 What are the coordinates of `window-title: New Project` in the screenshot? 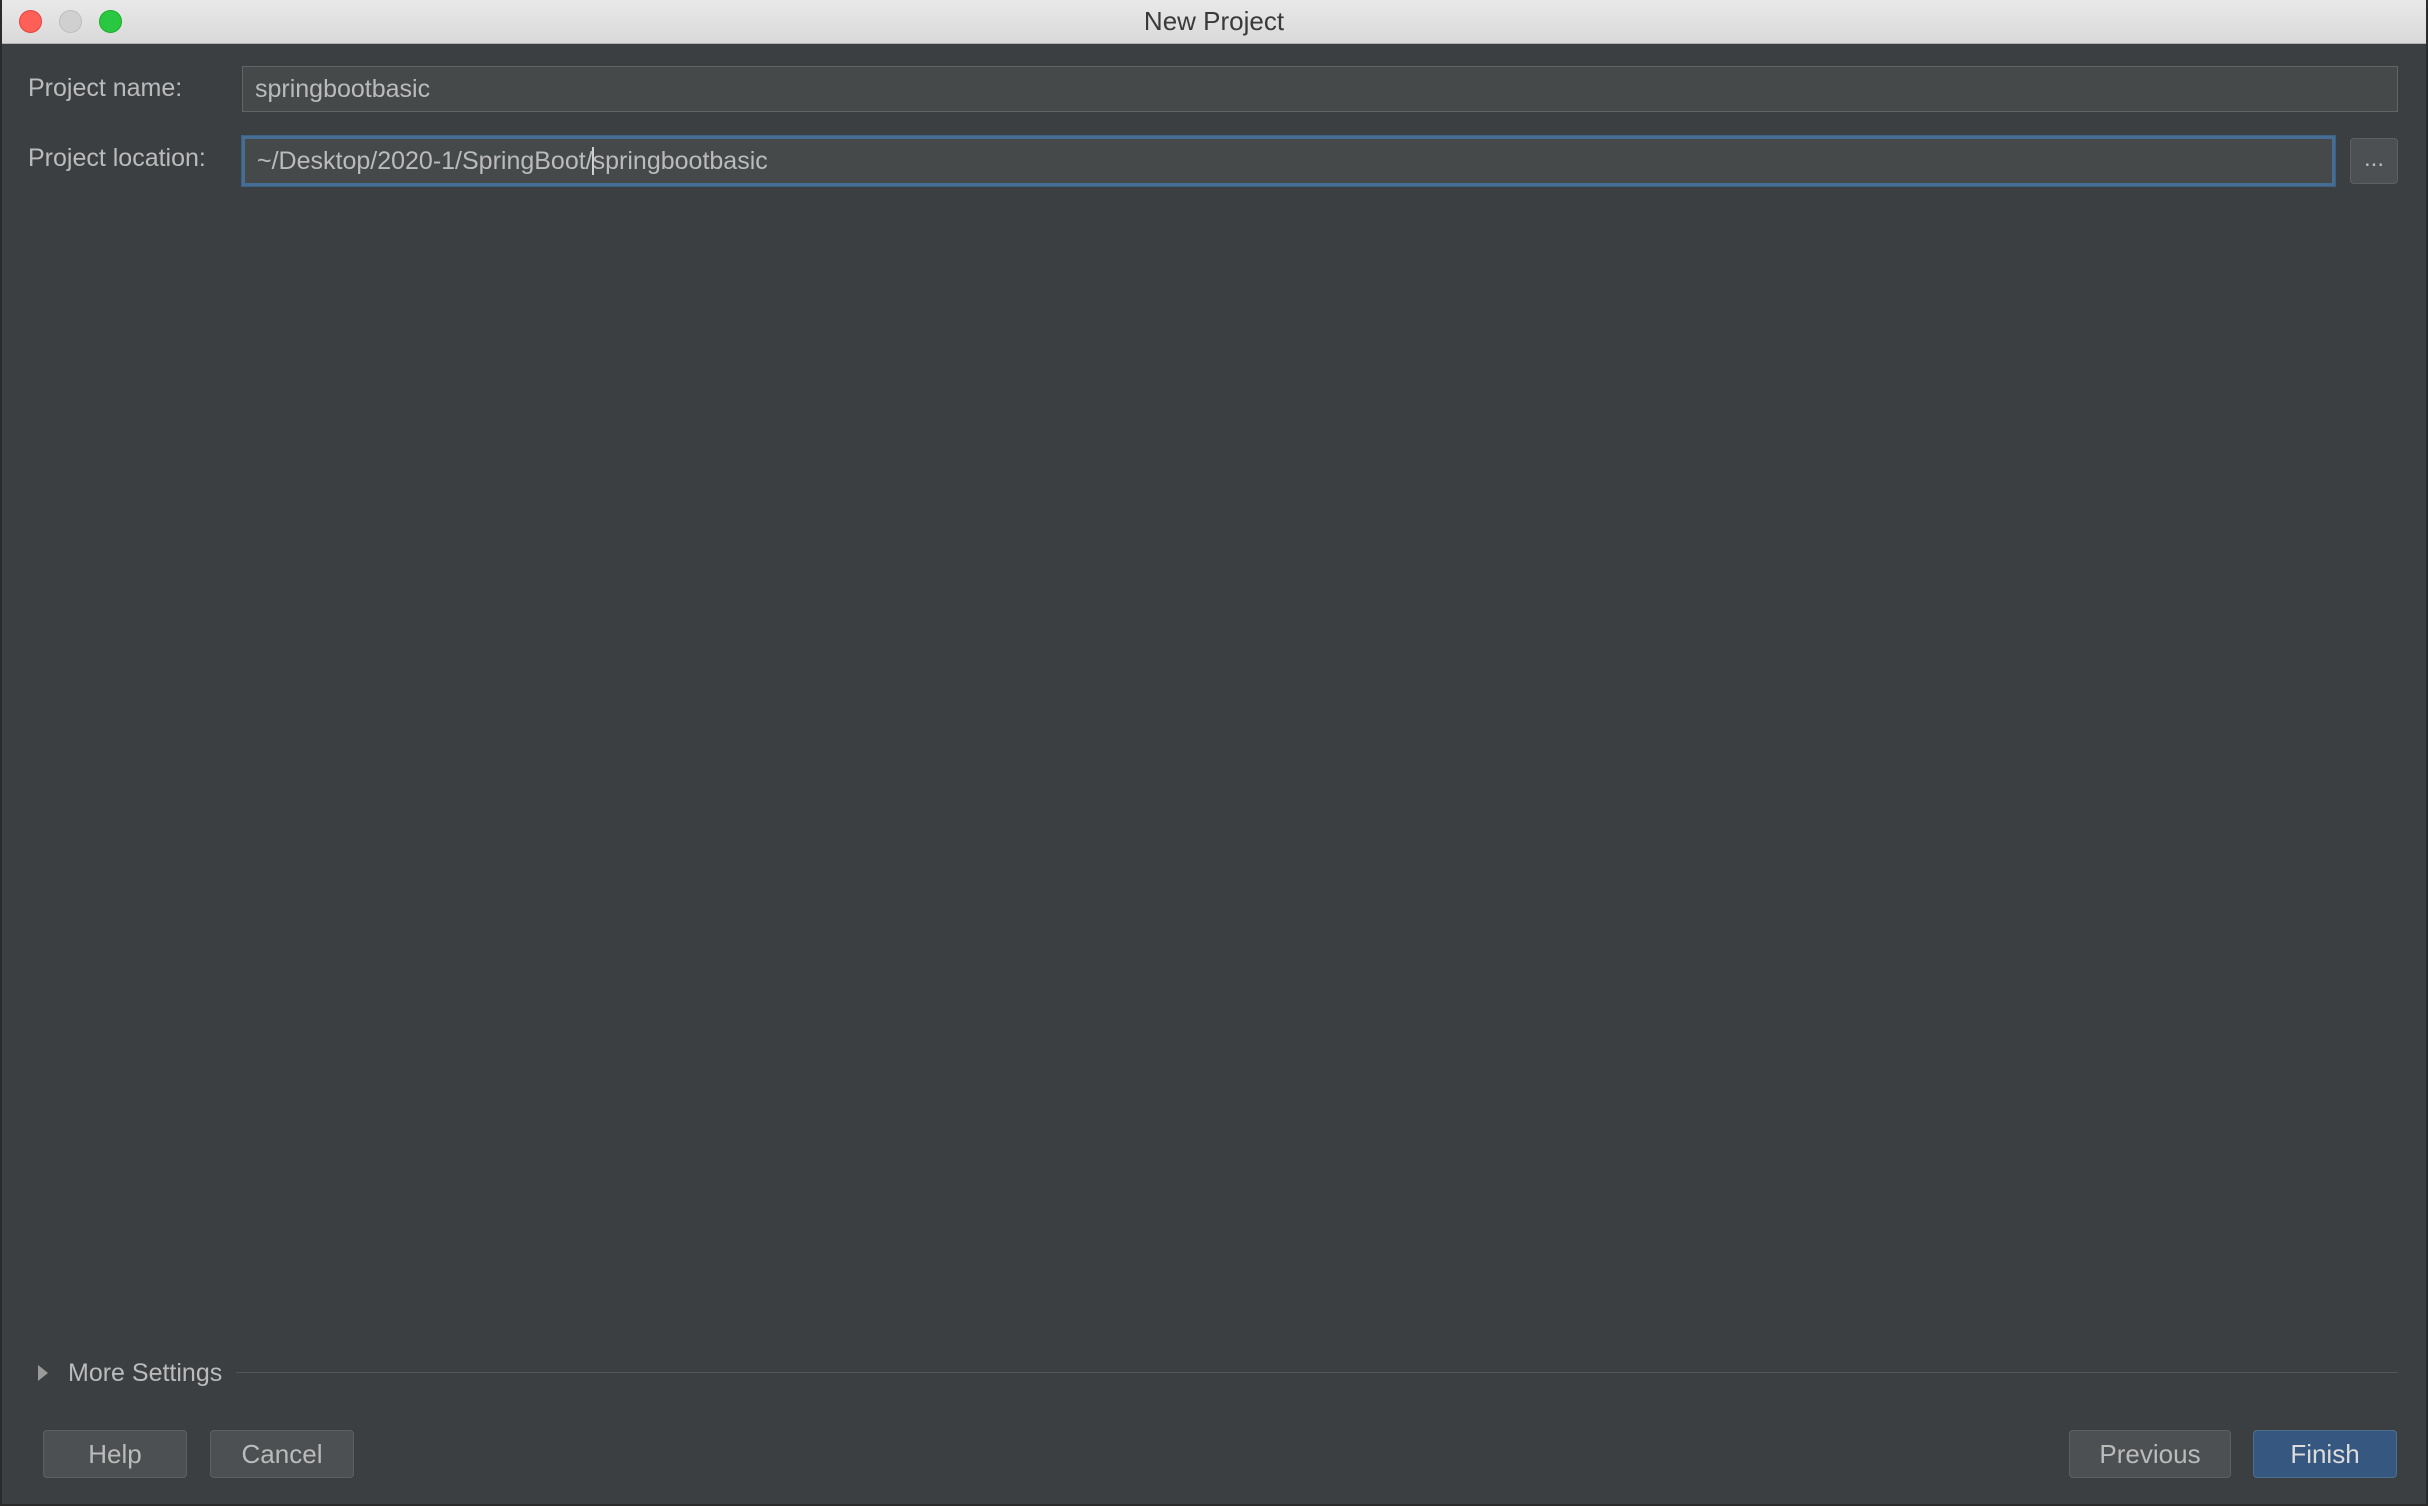 It's located at (1214, 21).